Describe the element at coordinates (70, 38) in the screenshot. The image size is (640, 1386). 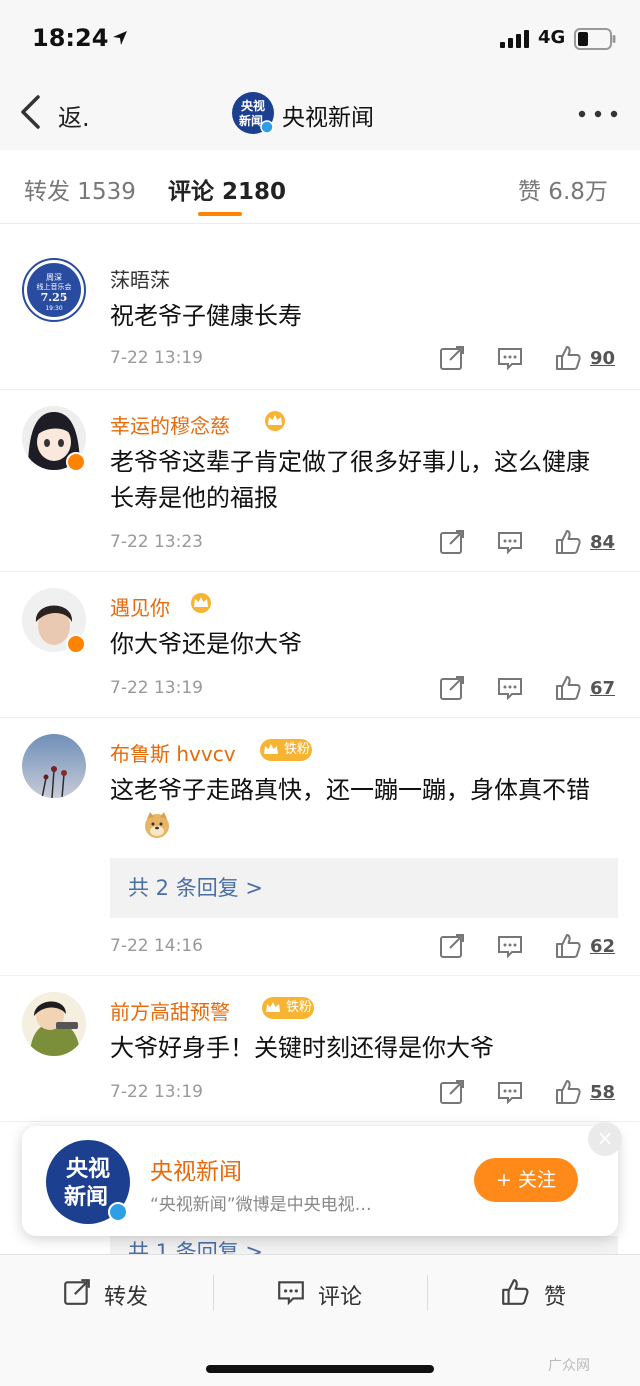
I see `status-time: 18:24` at that location.